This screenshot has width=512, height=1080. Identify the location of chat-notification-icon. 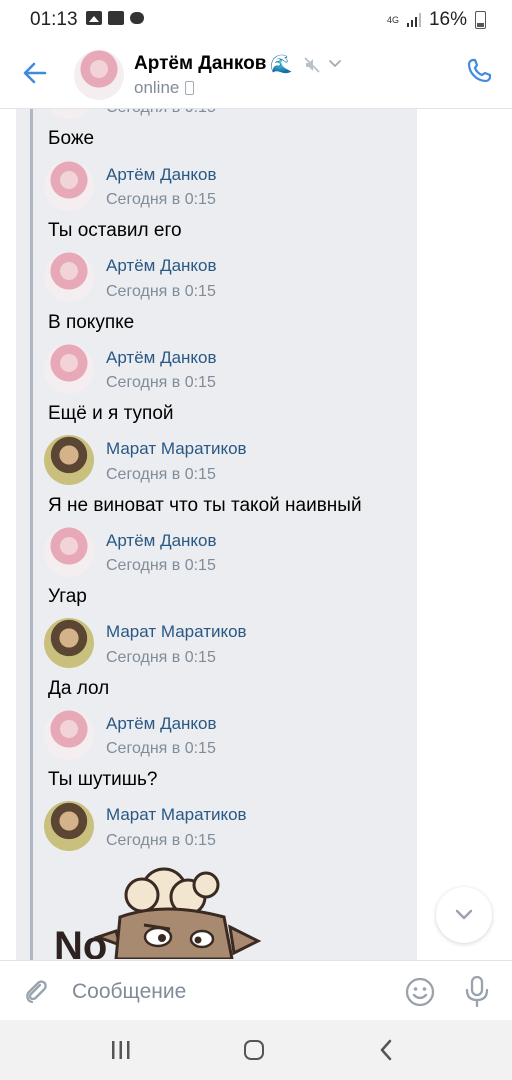
(137, 18).